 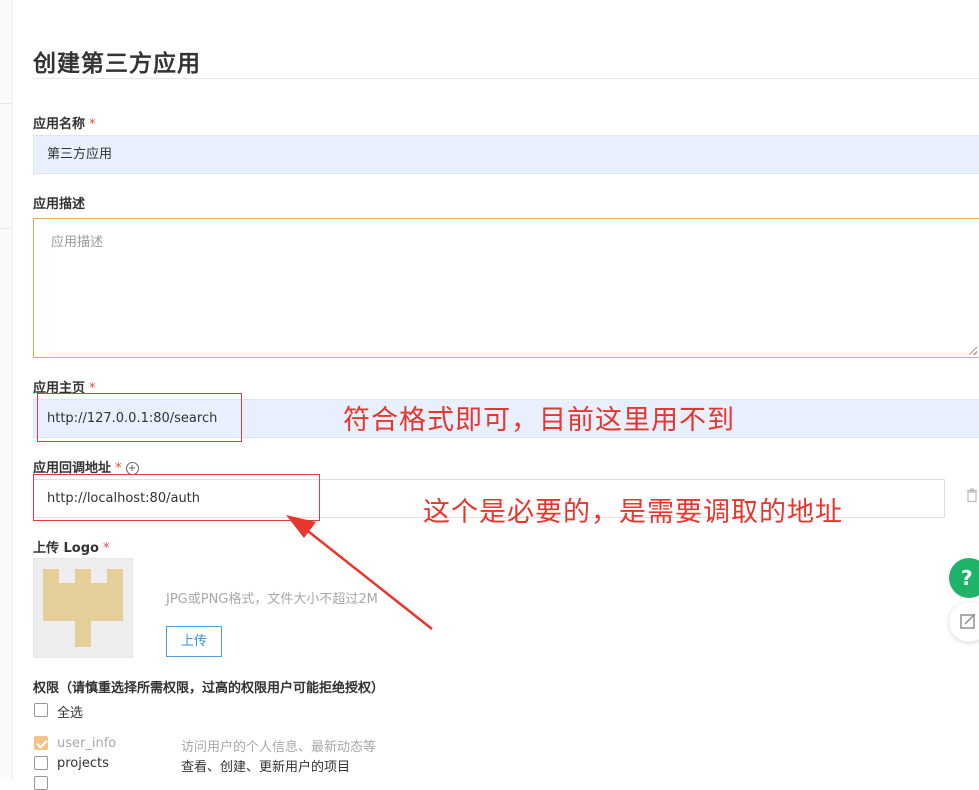 I want to click on edit-icon, so click(x=968, y=621).